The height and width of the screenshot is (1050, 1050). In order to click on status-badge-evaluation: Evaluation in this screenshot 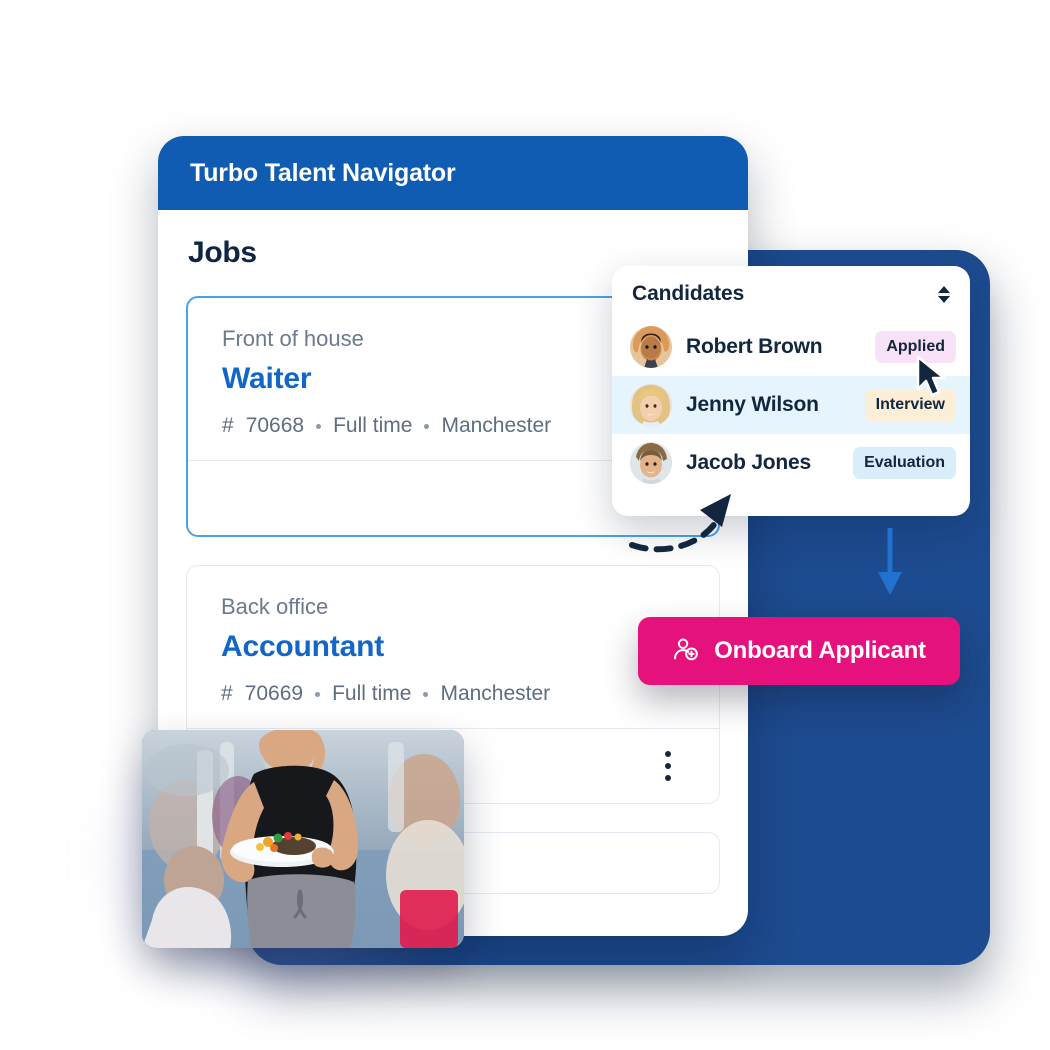, I will do `click(904, 463)`.